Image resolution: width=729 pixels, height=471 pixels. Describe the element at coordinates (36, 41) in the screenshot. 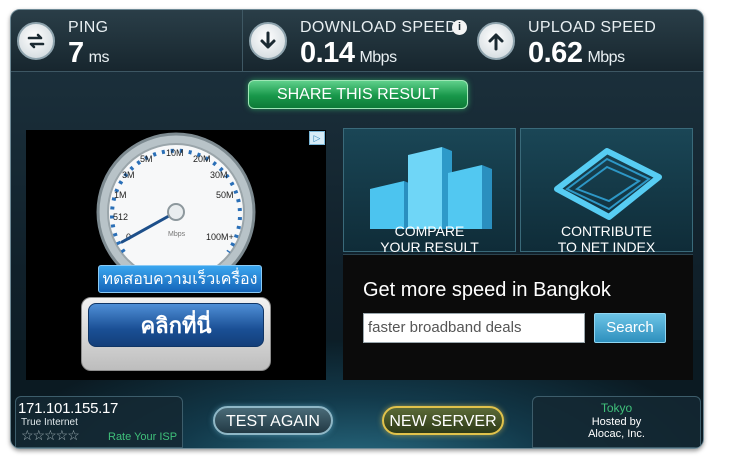

I see `ping-arrows-icon` at that location.